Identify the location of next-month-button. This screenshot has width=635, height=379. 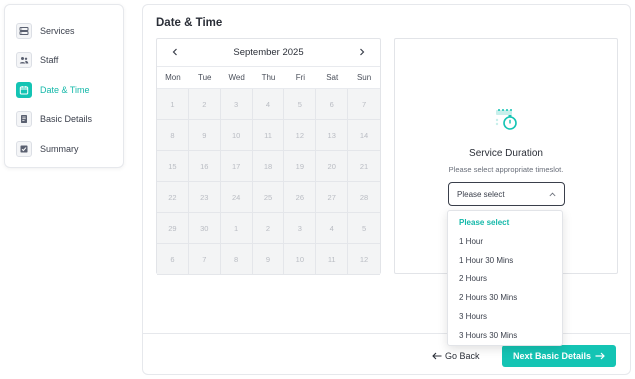
(362, 52).